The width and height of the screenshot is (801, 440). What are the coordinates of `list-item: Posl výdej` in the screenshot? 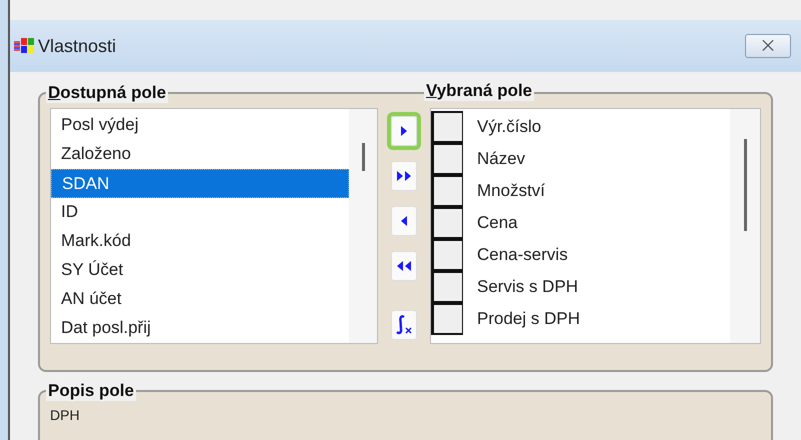 It's located at (200, 125).